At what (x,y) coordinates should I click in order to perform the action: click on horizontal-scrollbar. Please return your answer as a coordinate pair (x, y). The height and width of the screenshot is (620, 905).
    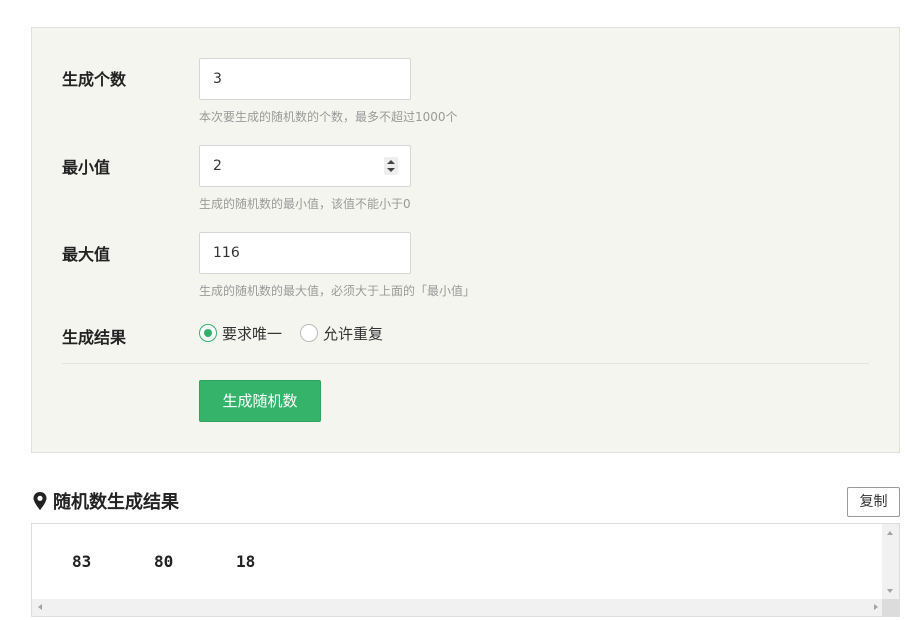
    Looking at the image, I should click on (458, 607).